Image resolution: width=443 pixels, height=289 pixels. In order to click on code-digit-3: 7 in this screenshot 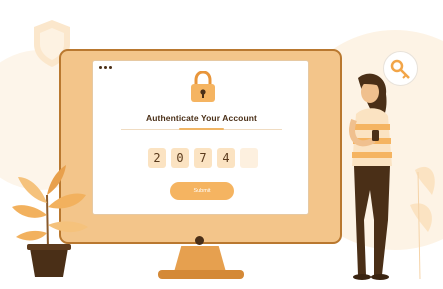, I will do `click(203, 158)`.